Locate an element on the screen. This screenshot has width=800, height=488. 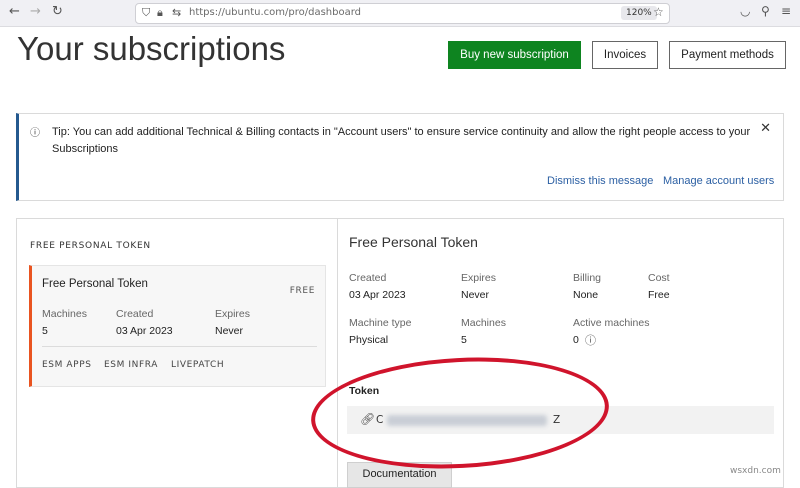
dismiss-message-link: Dismiss this message is located at coordinates (600, 181).